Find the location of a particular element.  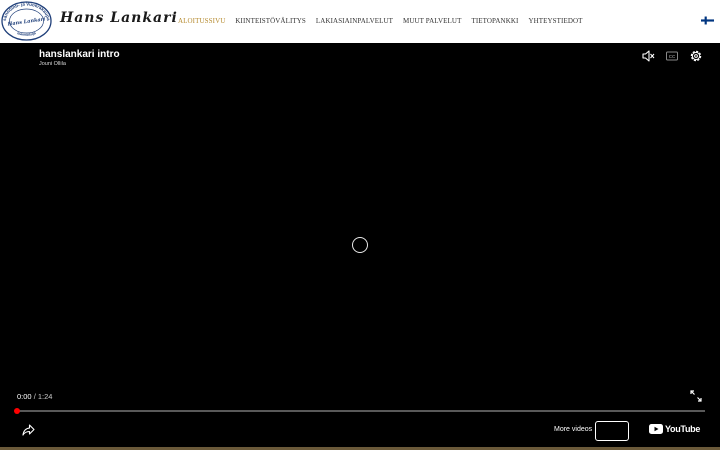

current-time: 0:00 is located at coordinates (24, 396).